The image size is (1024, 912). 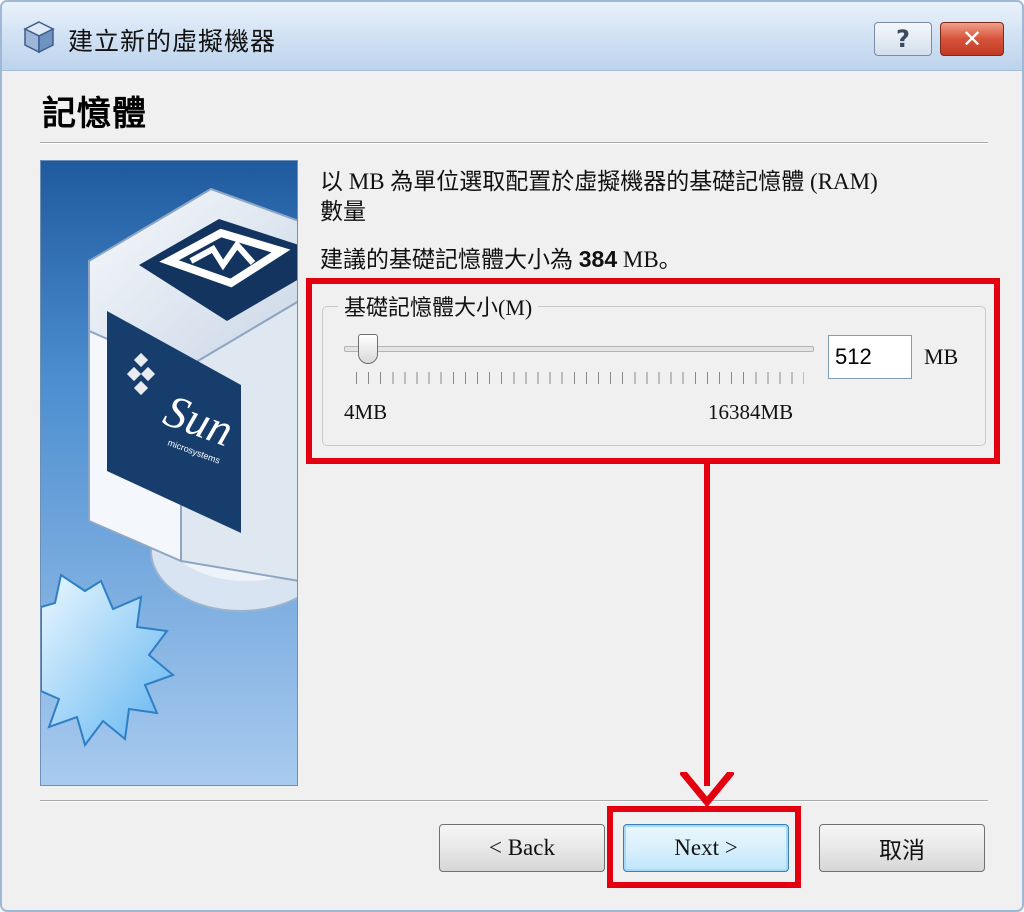 I want to click on description-text: 以 MB 為單位選取配置於虛擬機器的基礎記憶體 (RAM), so click(x=599, y=181).